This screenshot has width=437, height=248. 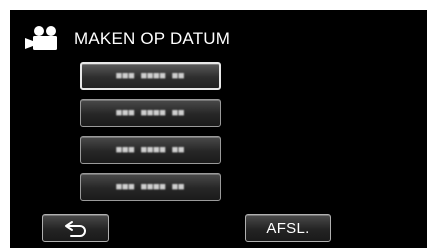 I want to click on date-button-4: ■■■ ■■■■ ■■, so click(x=150, y=187).